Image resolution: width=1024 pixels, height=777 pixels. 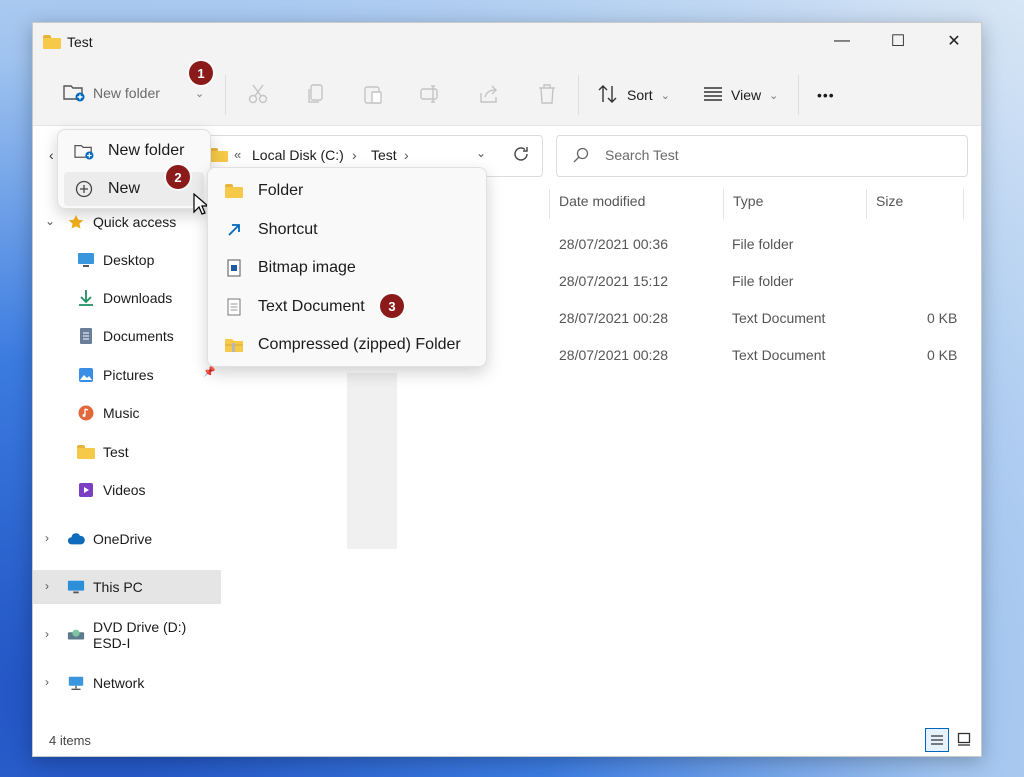 What do you see at coordinates (76, 539) in the screenshot?
I see `cloud-icon` at bounding box center [76, 539].